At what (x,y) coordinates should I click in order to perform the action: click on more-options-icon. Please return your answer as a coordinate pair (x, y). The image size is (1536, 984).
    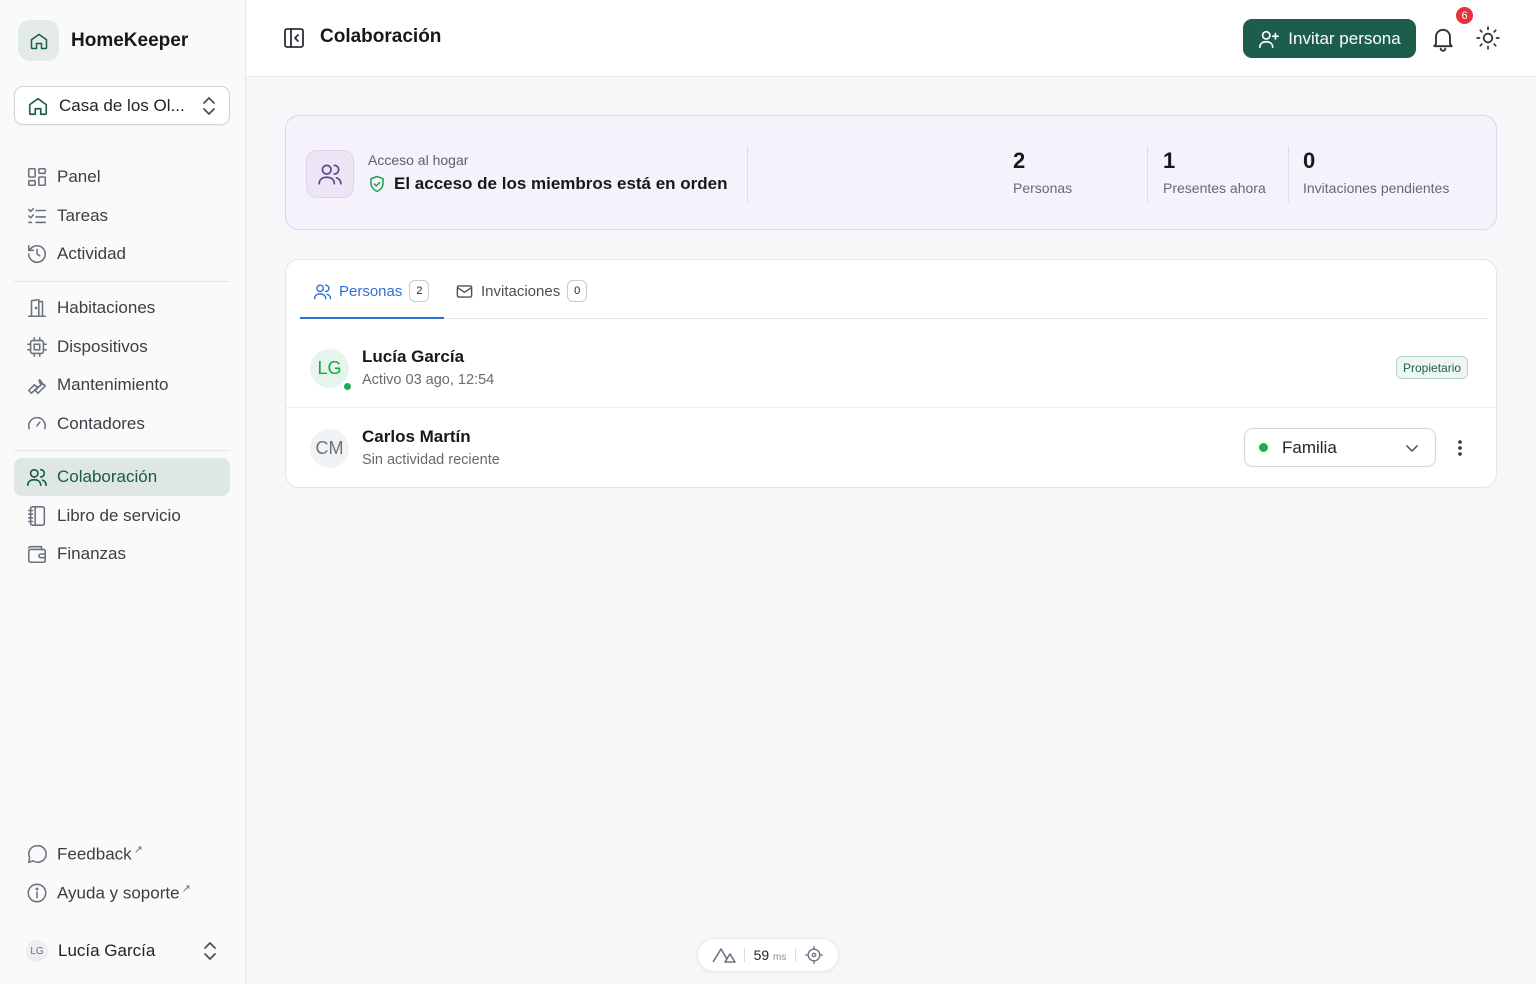
    Looking at the image, I should click on (1460, 448).